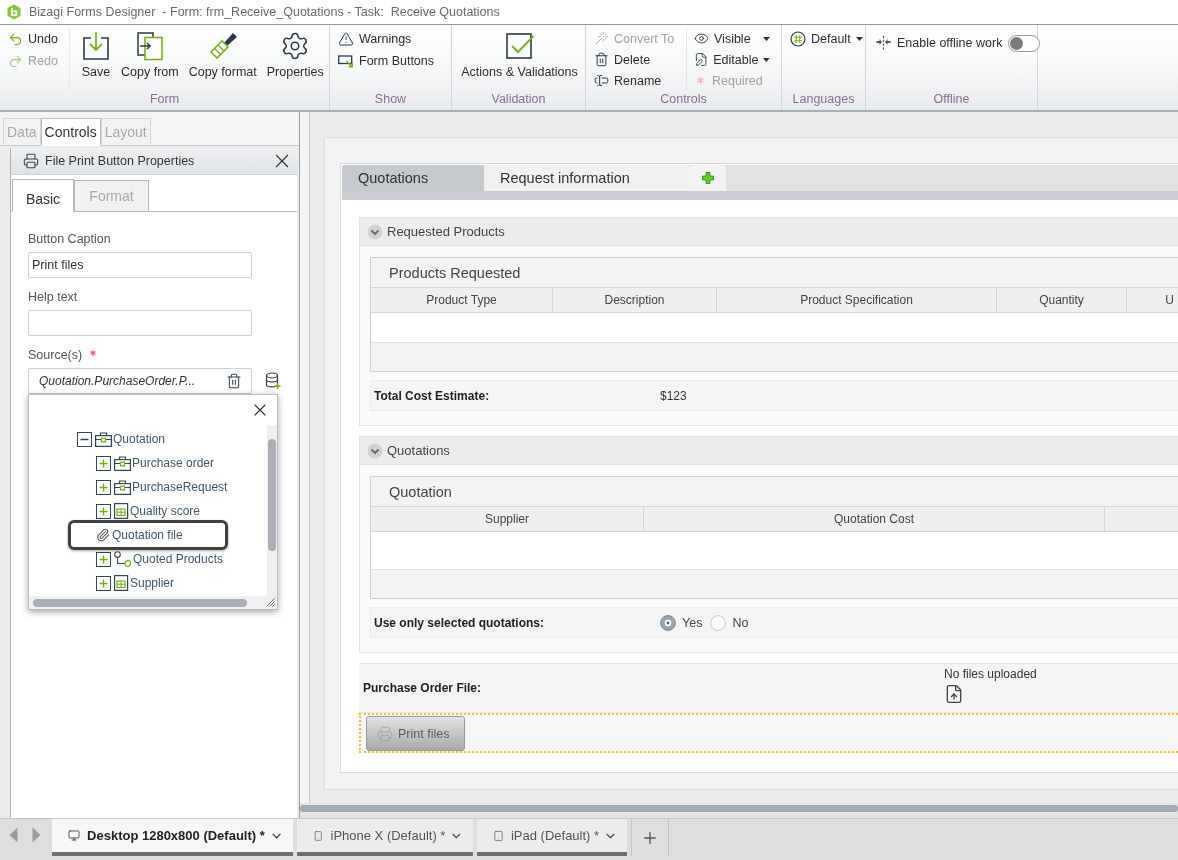 The image size is (1178, 860). I want to click on actions-validations-button: Actions & Validations, so click(519, 59).